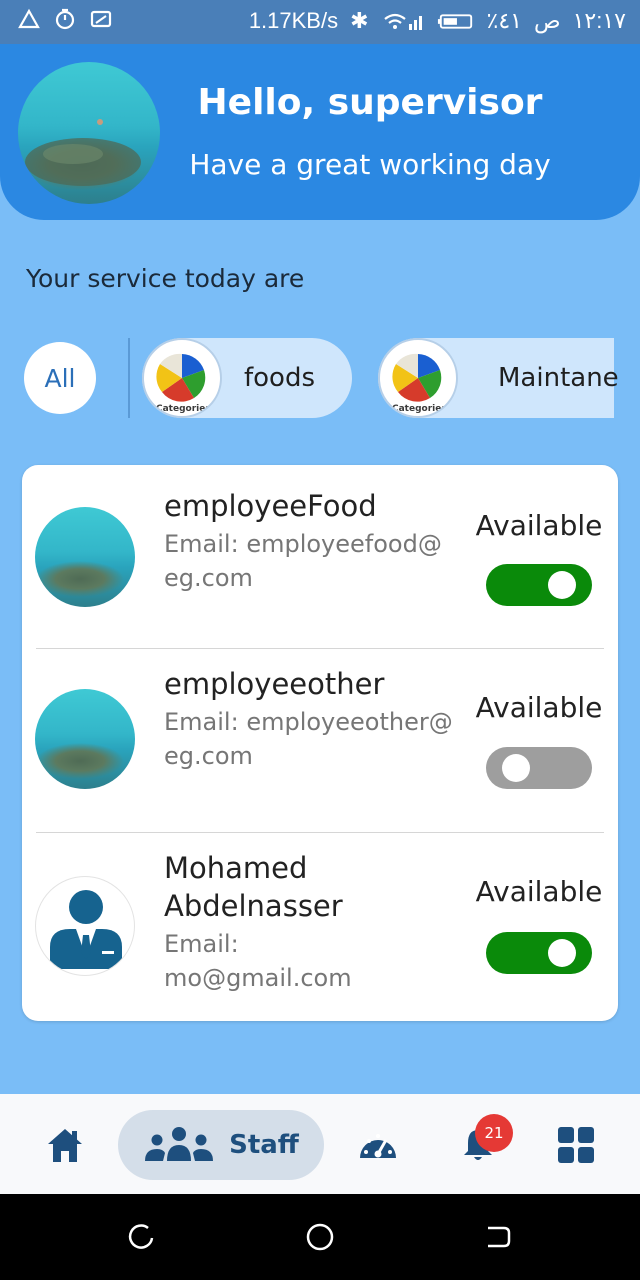  I want to click on nav-staff-label: Staff, so click(264, 1145).